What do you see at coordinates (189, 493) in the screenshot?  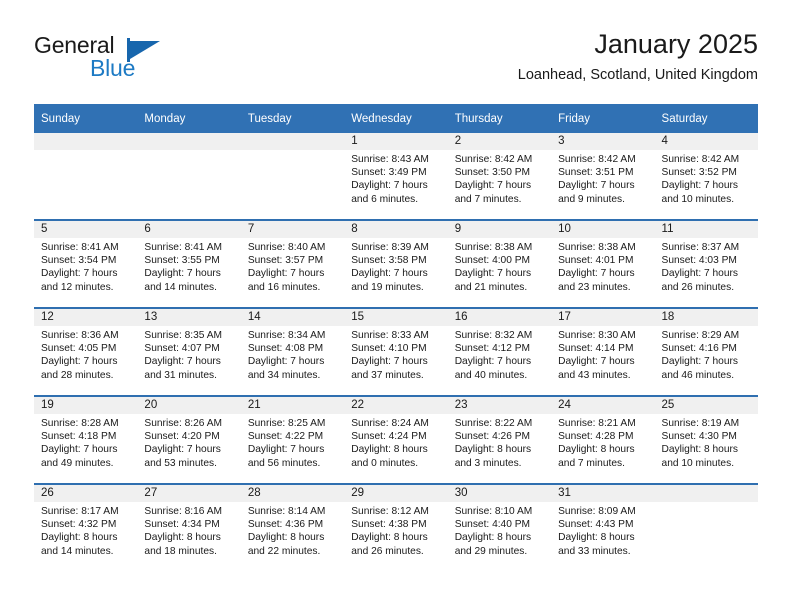 I see `day-number: 27` at bounding box center [189, 493].